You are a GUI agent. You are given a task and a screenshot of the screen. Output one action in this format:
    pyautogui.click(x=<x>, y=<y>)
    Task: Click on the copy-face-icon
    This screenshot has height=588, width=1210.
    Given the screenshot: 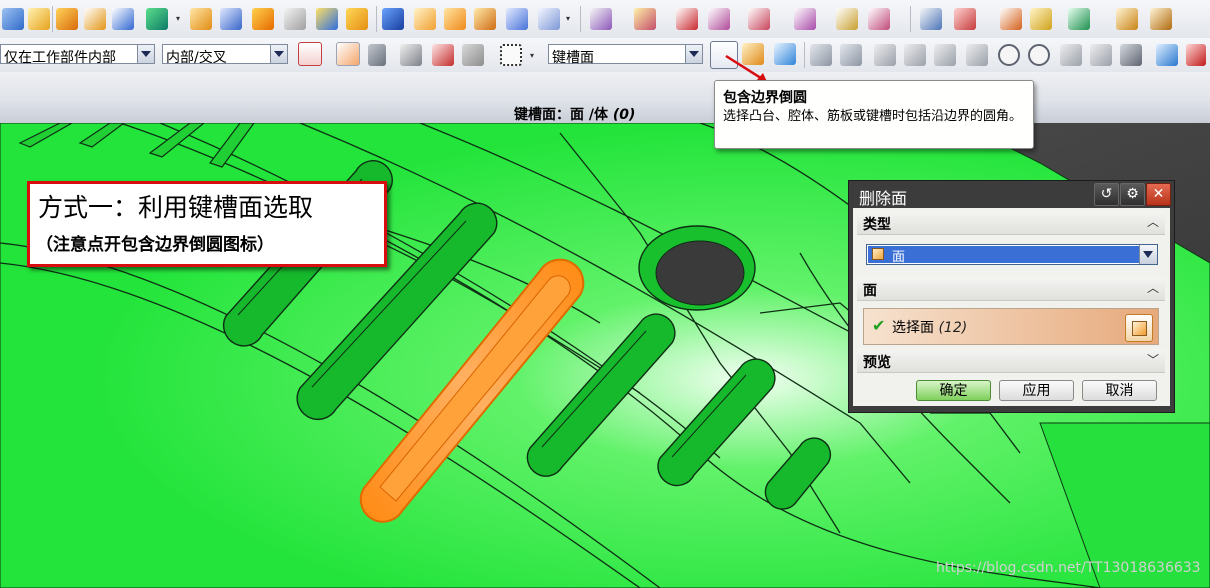 What is the action you would take?
    pyautogui.click(x=847, y=19)
    